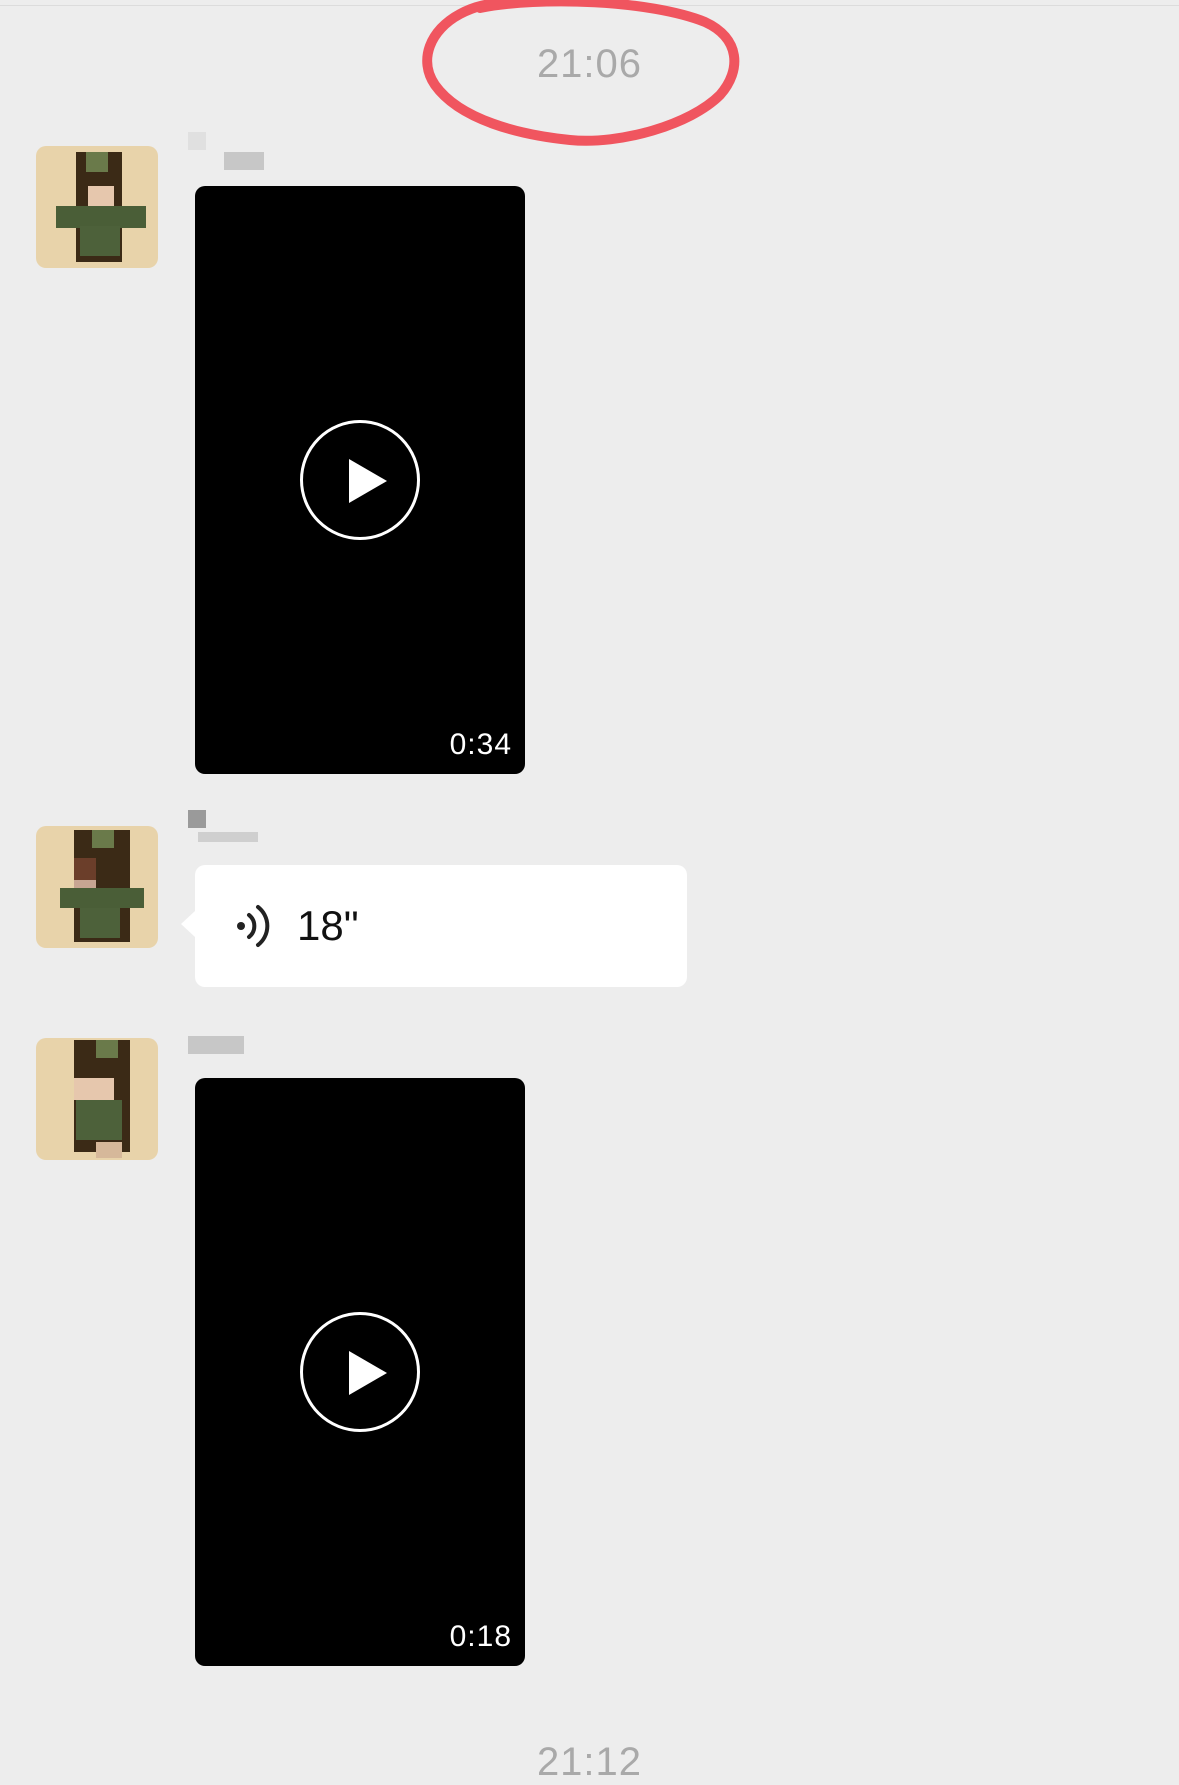 The width and height of the screenshot is (1179, 1785). Describe the element at coordinates (480, 744) in the screenshot. I see `video-duration: 0:34` at that location.